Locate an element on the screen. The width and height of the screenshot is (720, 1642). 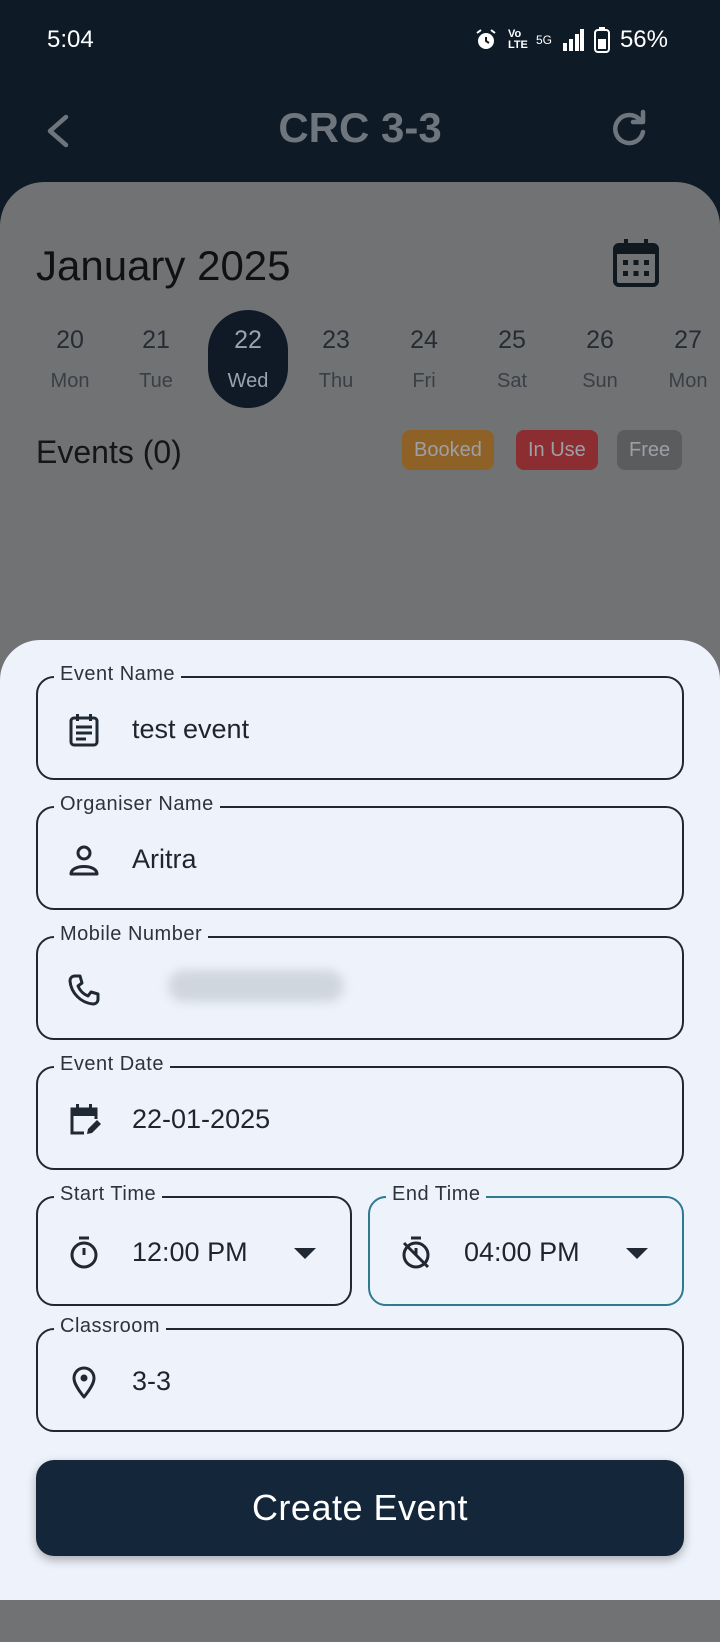
battery-level: 56% is located at coordinates (643, 39).